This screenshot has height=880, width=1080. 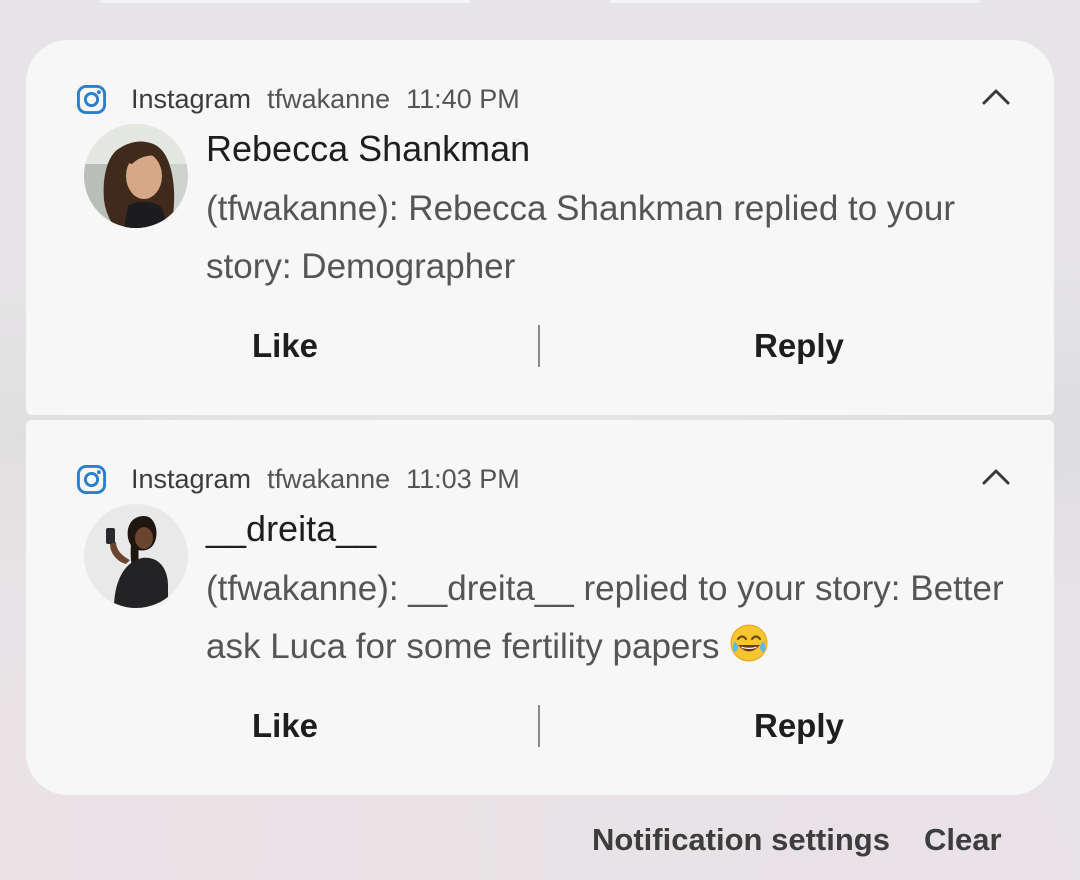 I want to click on notification-settings-button: Notification settings, so click(x=741, y=840).